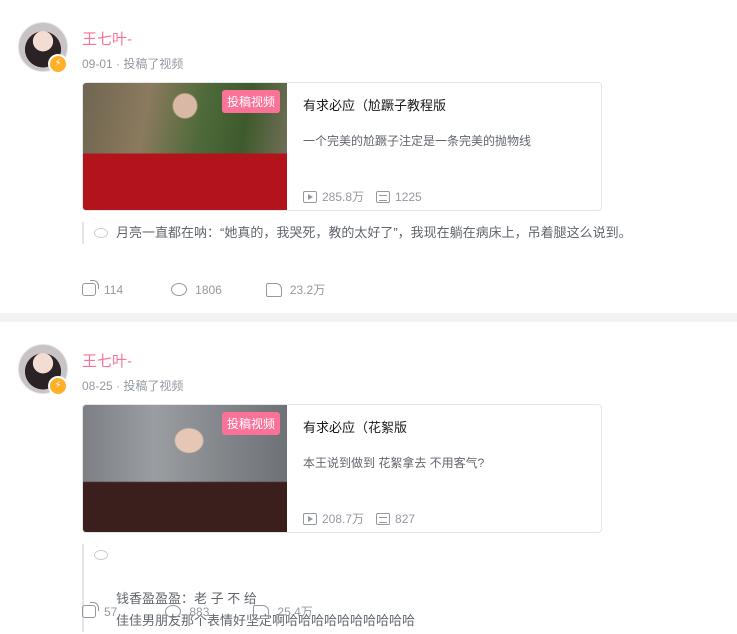 The image size is (737, 634). Describe the element at coordinates (208, 289) in the screenshot. I see `comment-count: 1806` at that location.